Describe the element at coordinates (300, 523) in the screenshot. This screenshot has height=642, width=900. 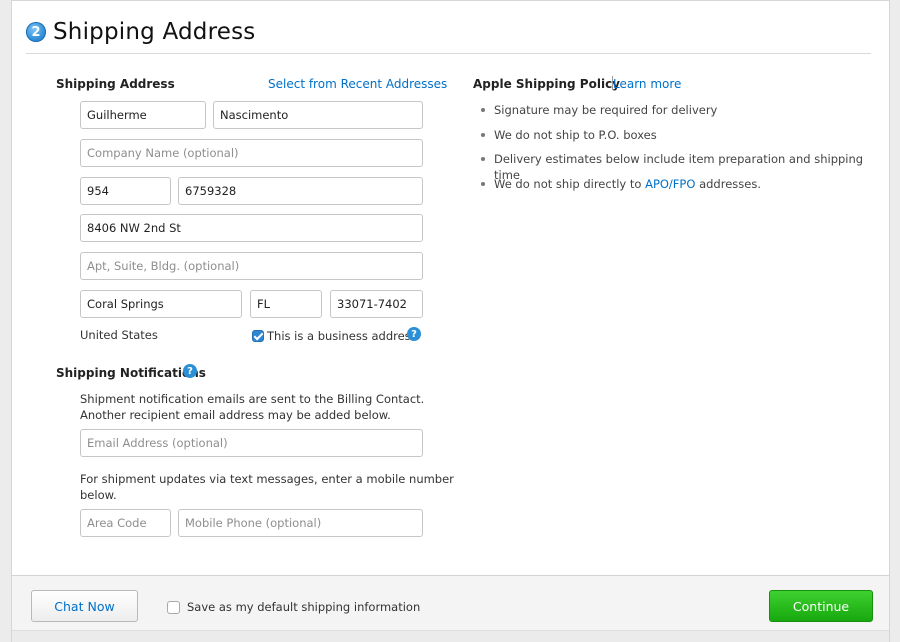
I see `mobile-phone-field` at that location.